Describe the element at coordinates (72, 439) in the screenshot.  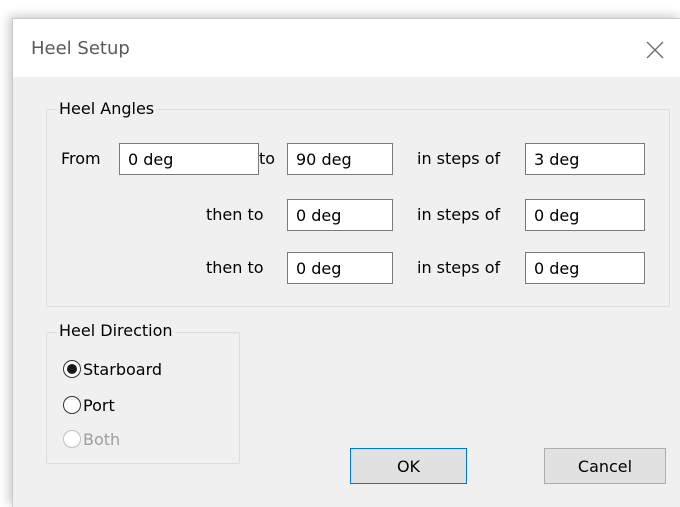
I see `radio-disabled-icon` at that location.